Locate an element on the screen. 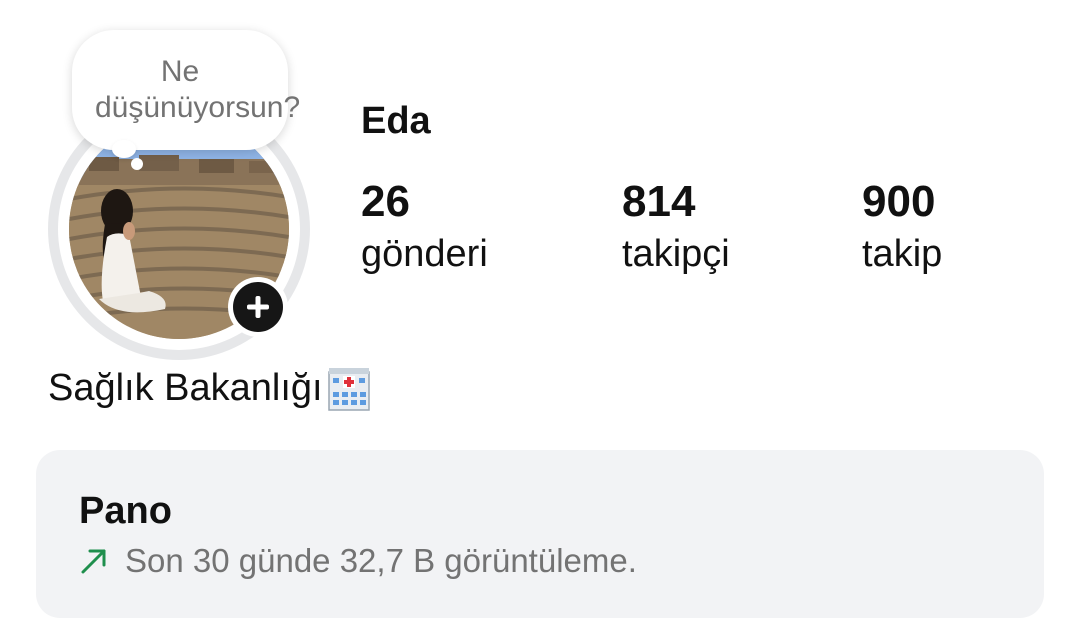 The height and width of the screenshot is (629, 1080). dashboard-title: Pano is located at coordinates (125, 511).